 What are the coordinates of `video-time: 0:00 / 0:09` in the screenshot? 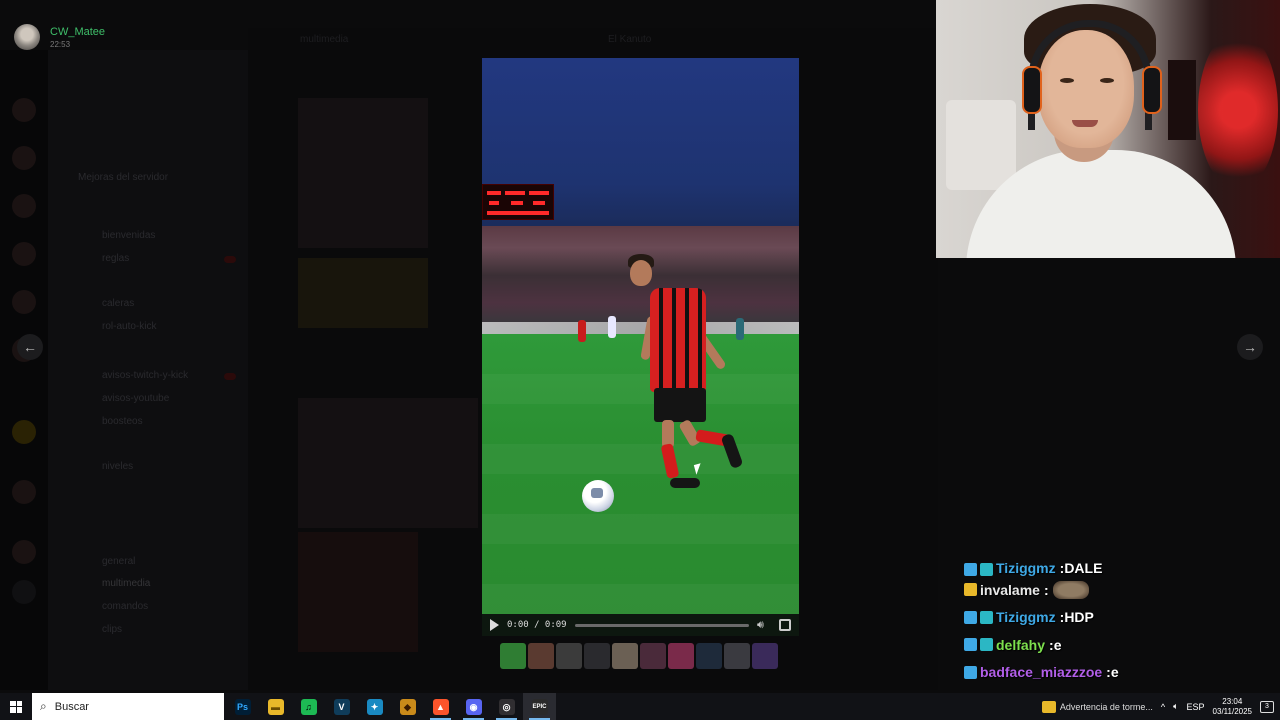 It's located at (537, 625).